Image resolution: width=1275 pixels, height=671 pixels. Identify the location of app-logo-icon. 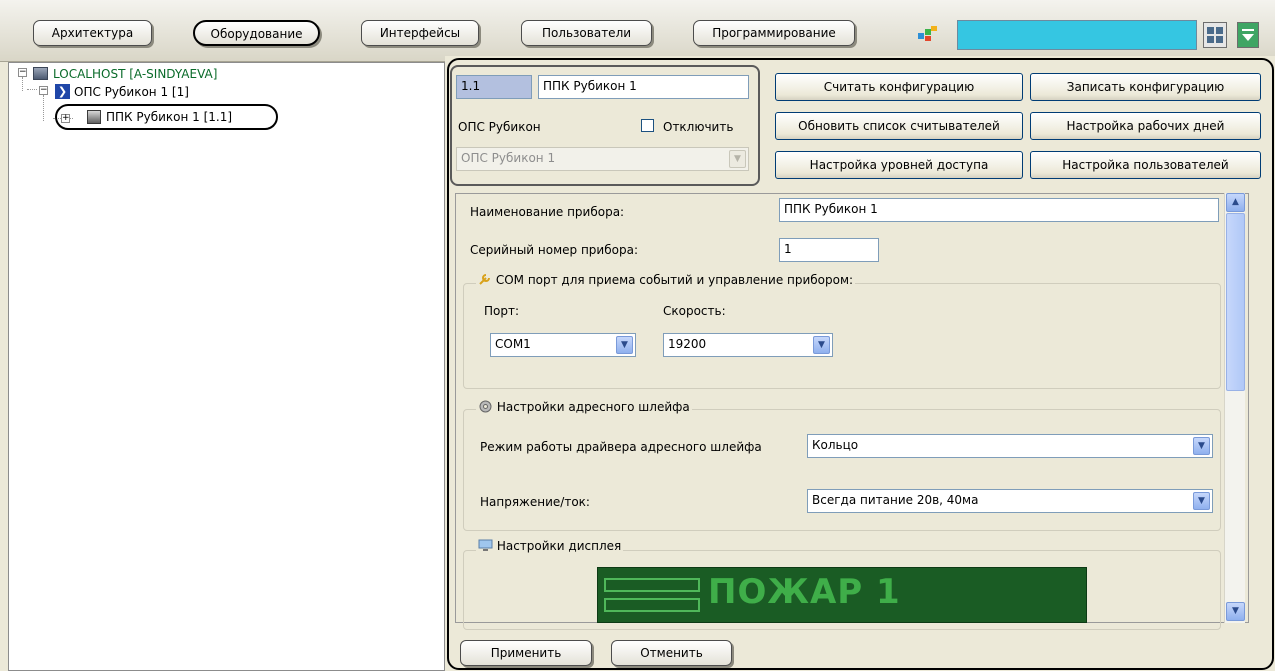
(927, 33).